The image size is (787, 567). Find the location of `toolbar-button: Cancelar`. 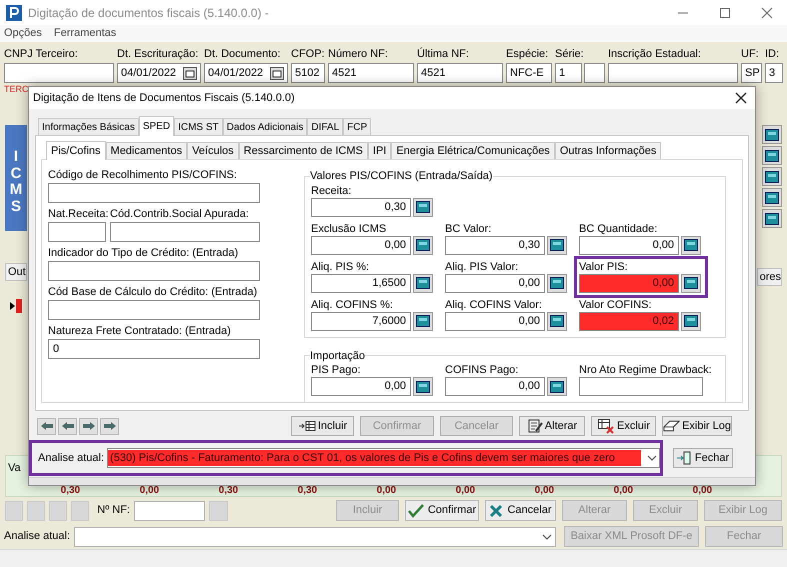

toolbar-button: Cancelar is located at coordinates (520, 510).